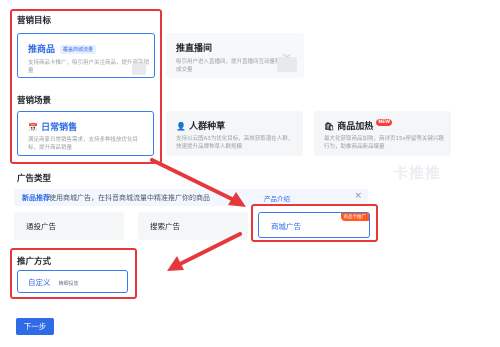  I want to click on annotation-arrows, so click(198, 214).